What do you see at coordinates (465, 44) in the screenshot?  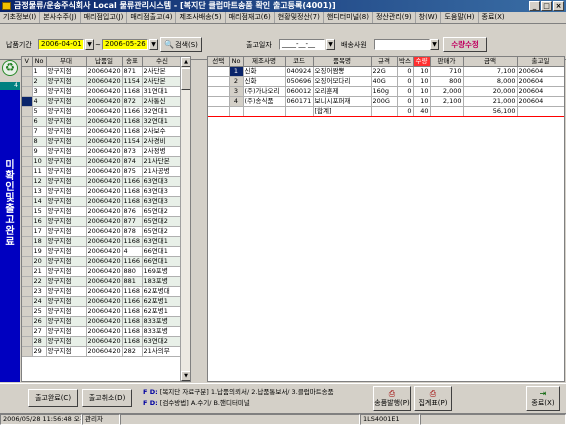 I see `qty-edit-button: 수량수정` at bounding box center [465, 44].